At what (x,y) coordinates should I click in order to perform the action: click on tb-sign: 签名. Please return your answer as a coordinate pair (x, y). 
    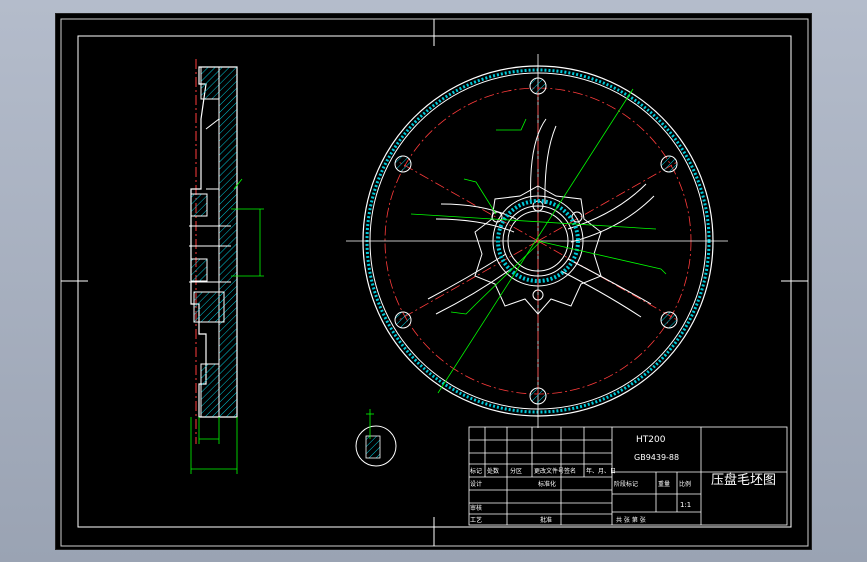
    Looking at the image, I should click on (570, 471).